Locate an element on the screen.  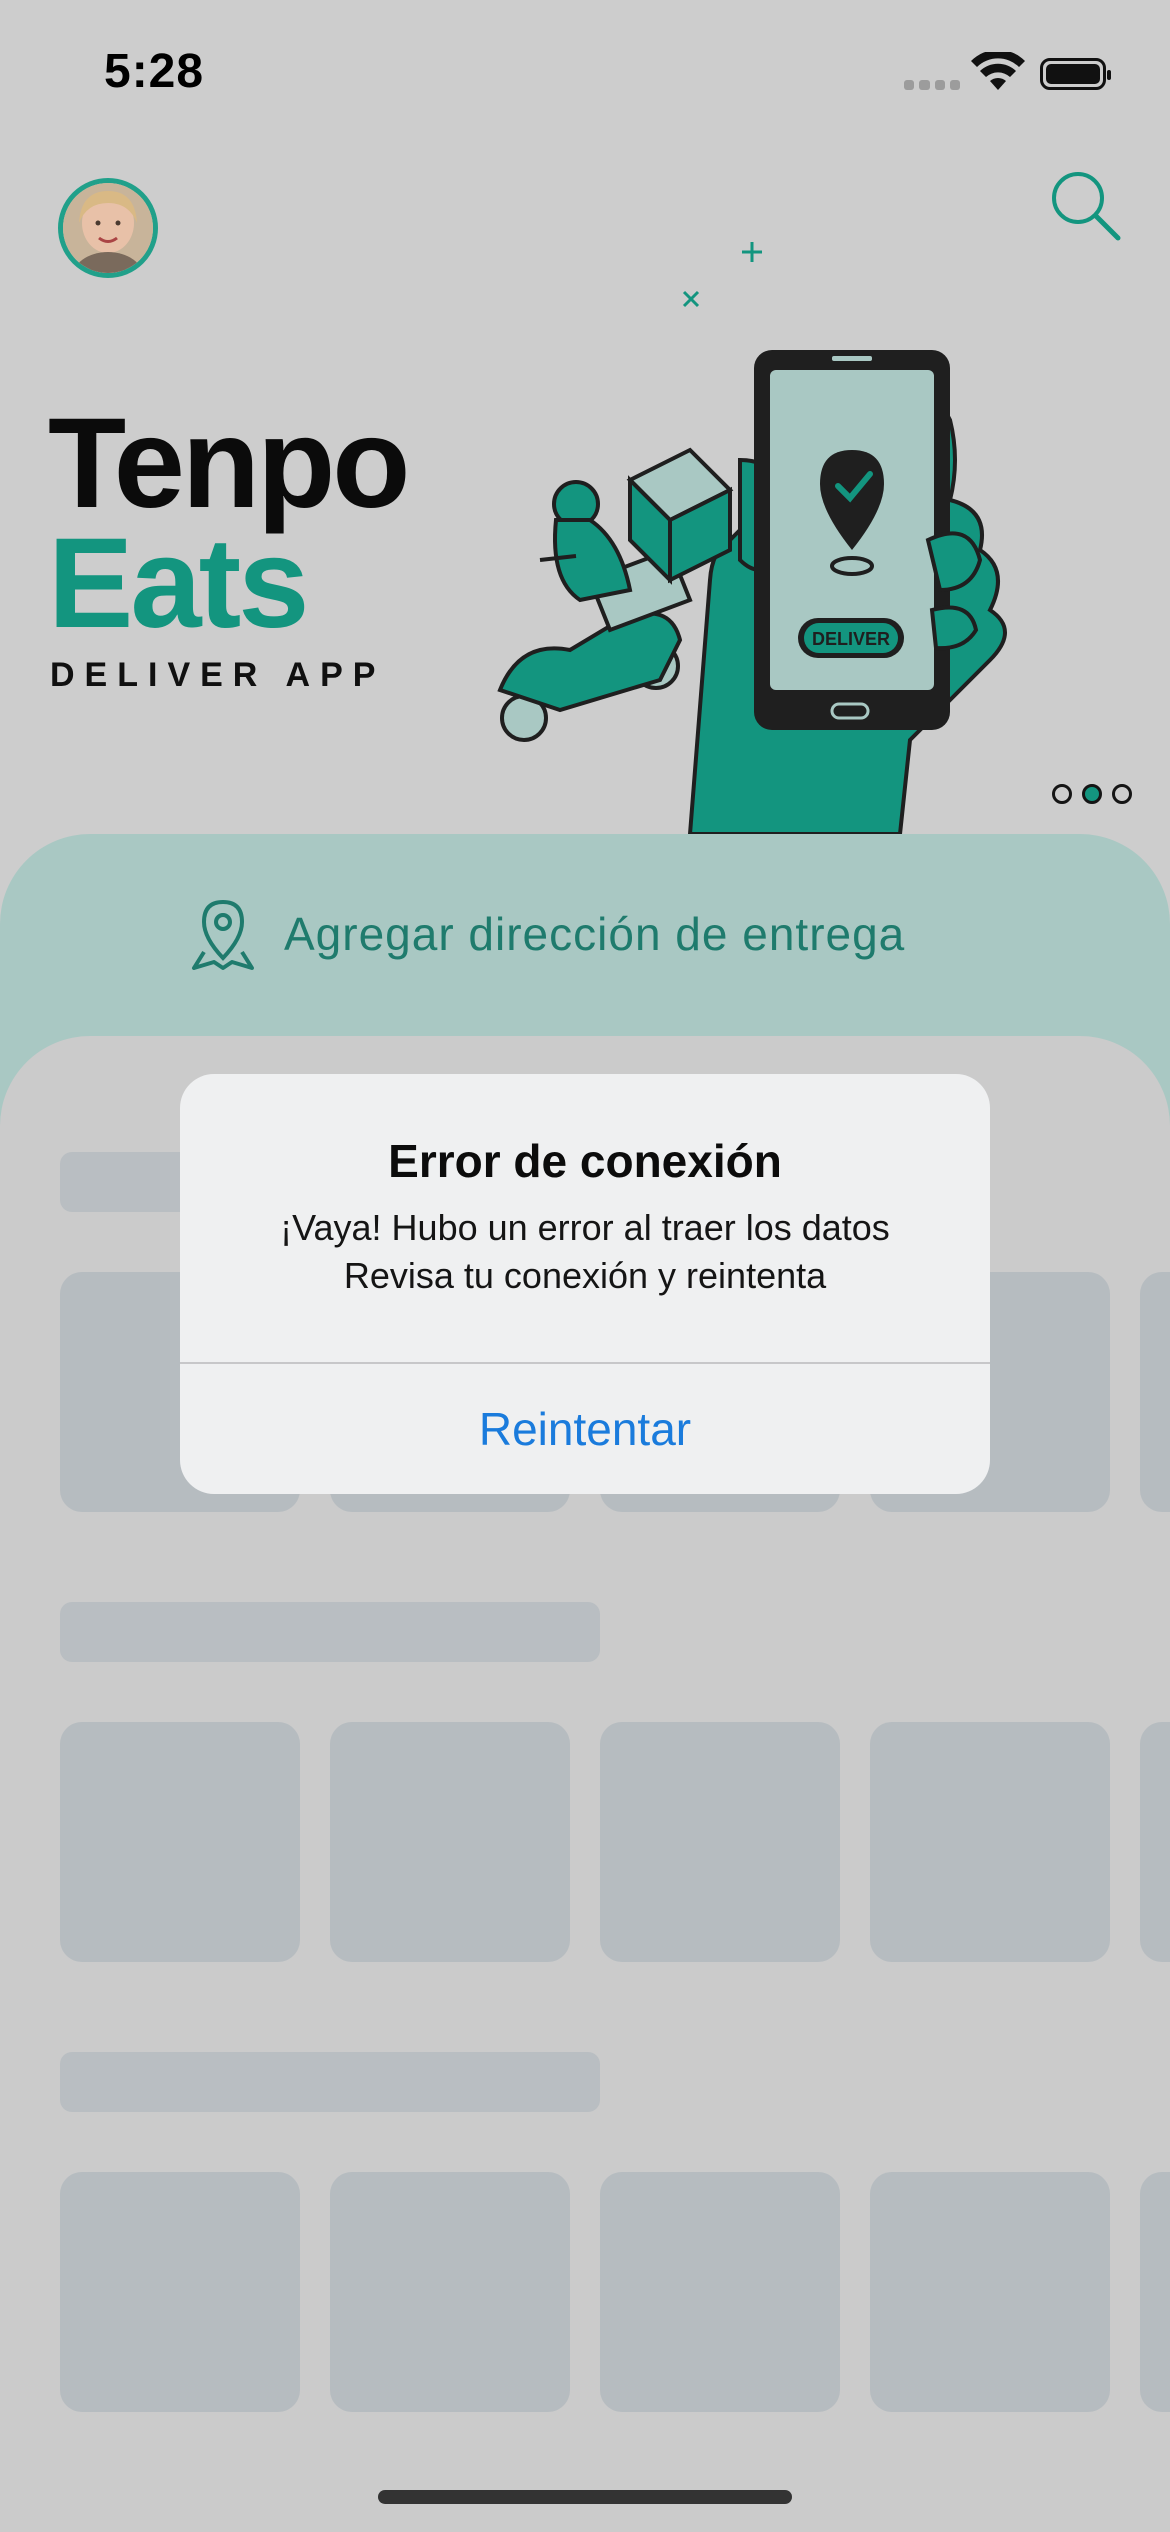
add-address-label: Agregar dirección de entrega is located at coordinates (595, 934).